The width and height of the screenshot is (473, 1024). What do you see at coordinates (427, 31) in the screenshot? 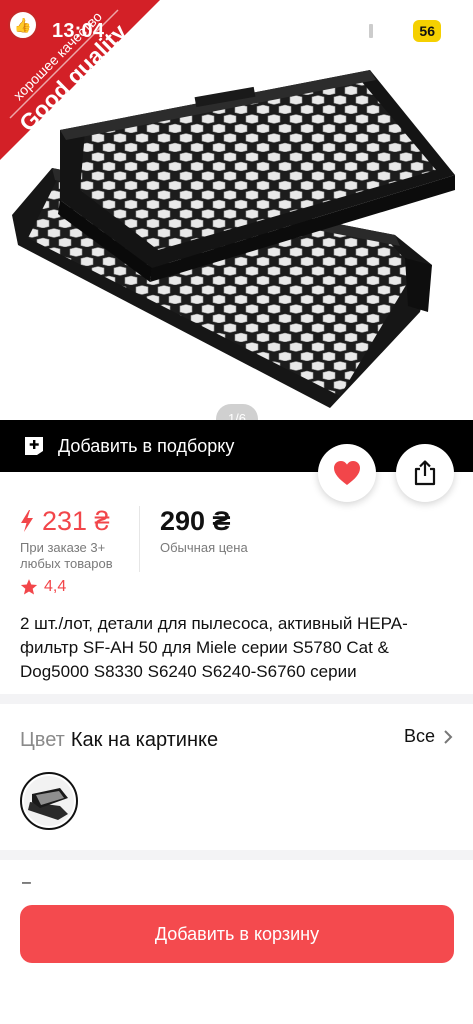
I see `battery-icon: 56` at bounding box center [427, 31].